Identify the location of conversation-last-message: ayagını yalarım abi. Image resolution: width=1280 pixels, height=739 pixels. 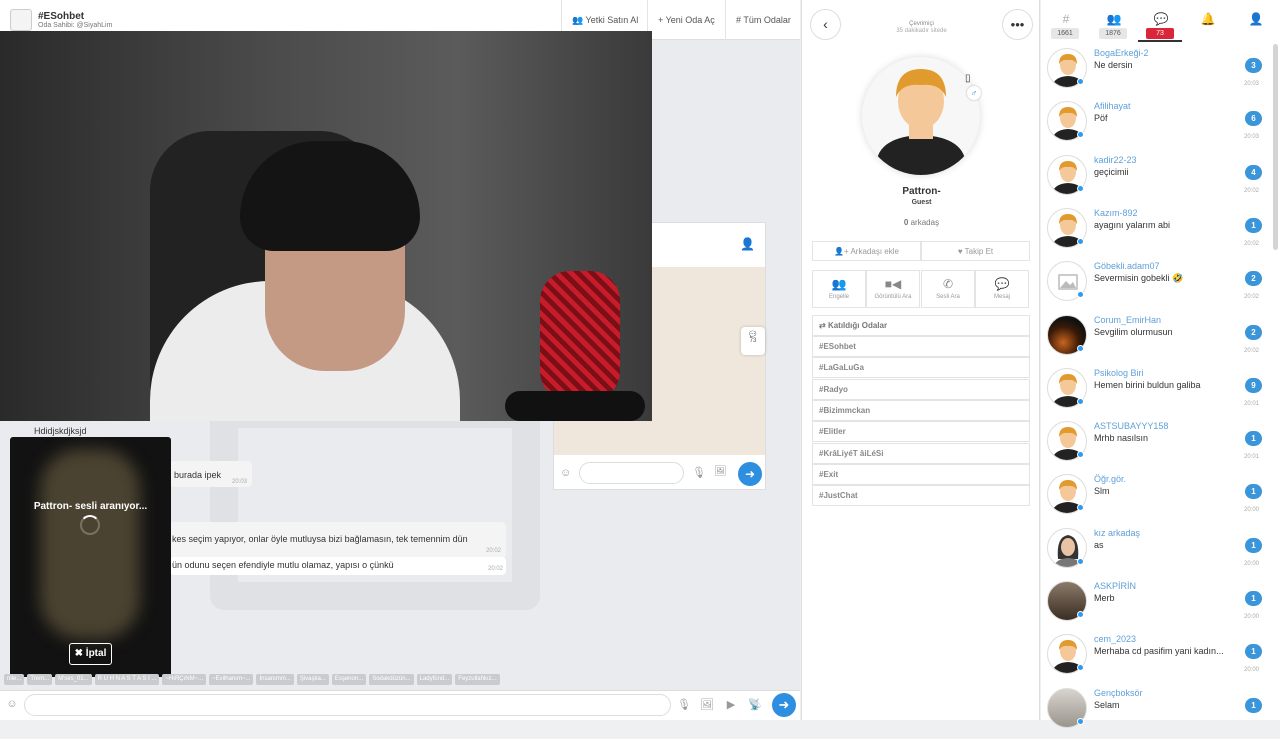
(1132, 224).